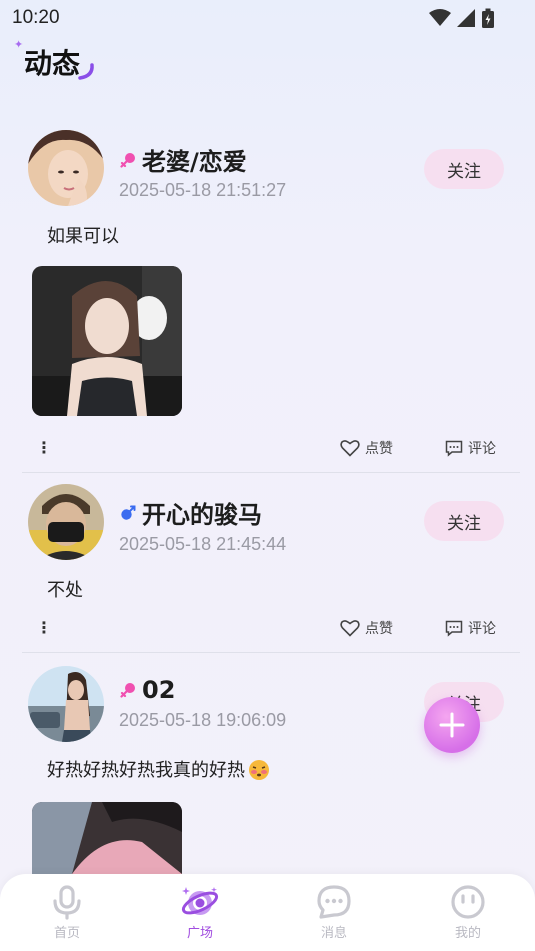  Describe the element at coordinates (86, 71) in the screenshot. I see `title-swoosh-decoration` at that location.